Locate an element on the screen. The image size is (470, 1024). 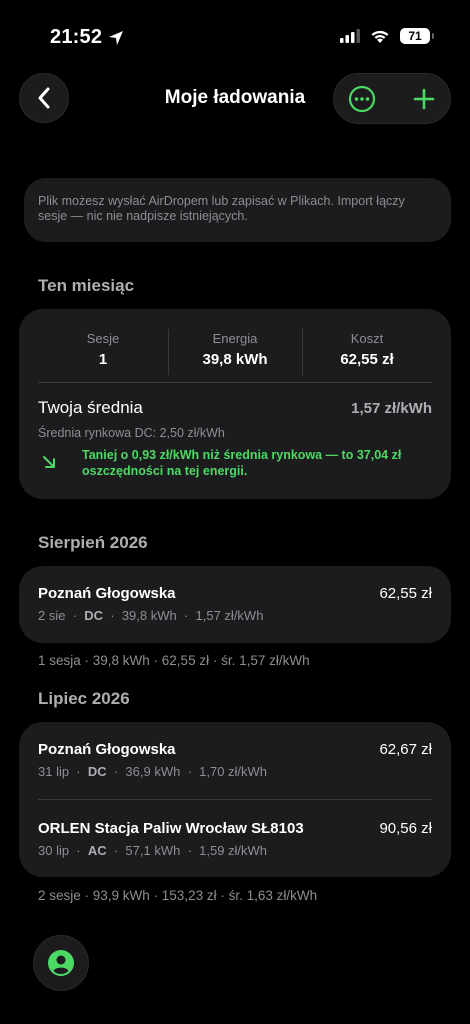
section-july-heading: Lipiec 2026 is located at coordinates (84, 698).